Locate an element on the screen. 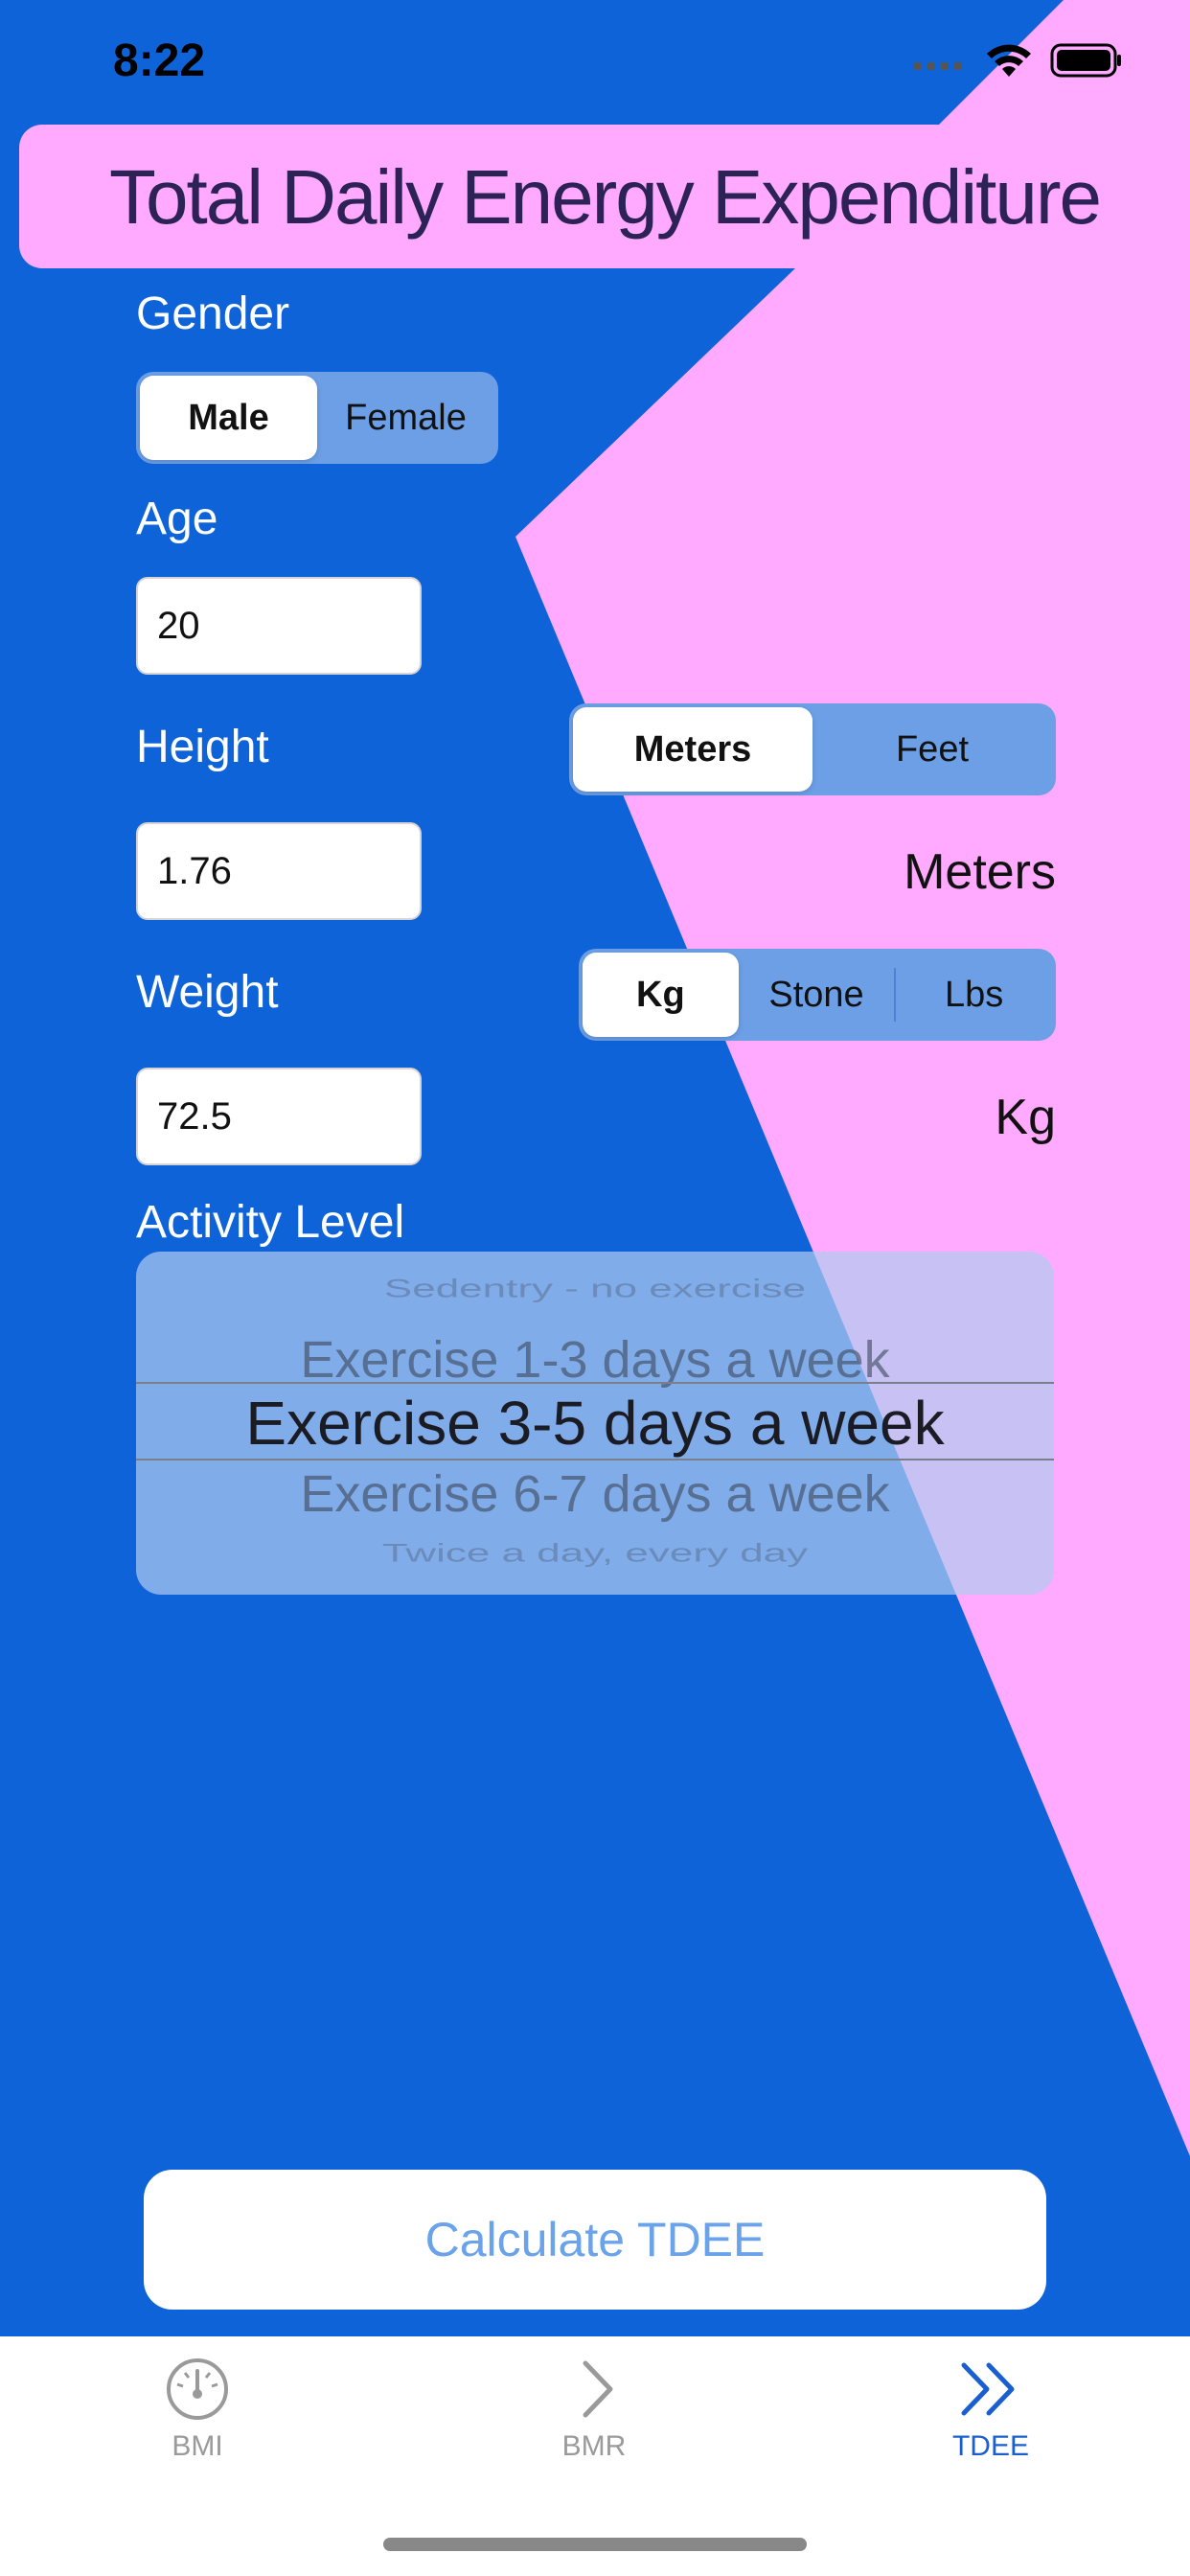  picker-option-selected: Exercise 3-5 days a week is located at coordinates (595, 1423).